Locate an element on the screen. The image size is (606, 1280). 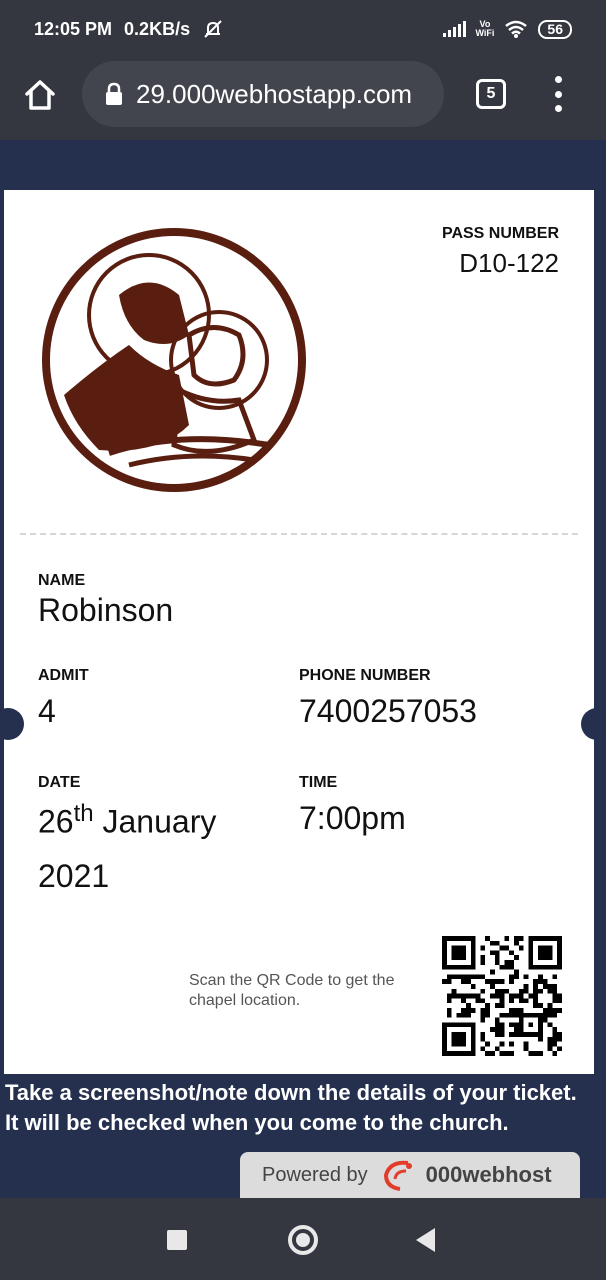
ticket-divider is located at coordinates (299, 534).